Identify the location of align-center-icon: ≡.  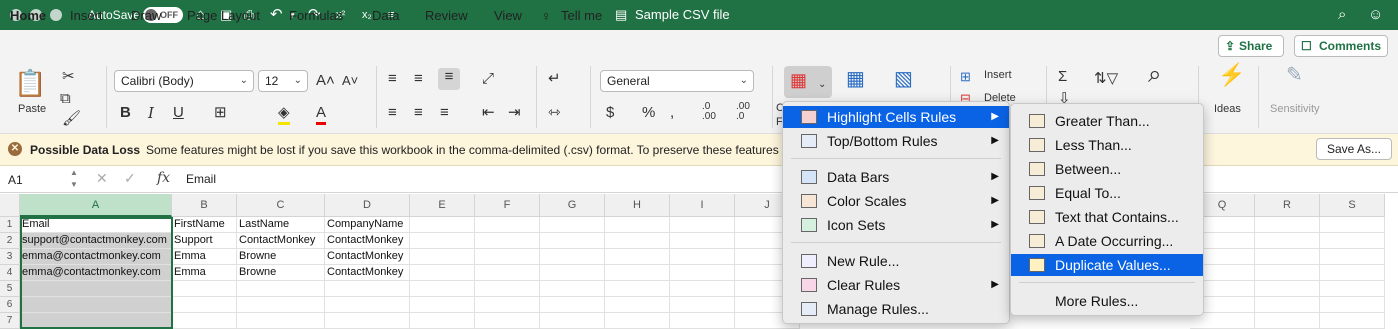
(418, 113).